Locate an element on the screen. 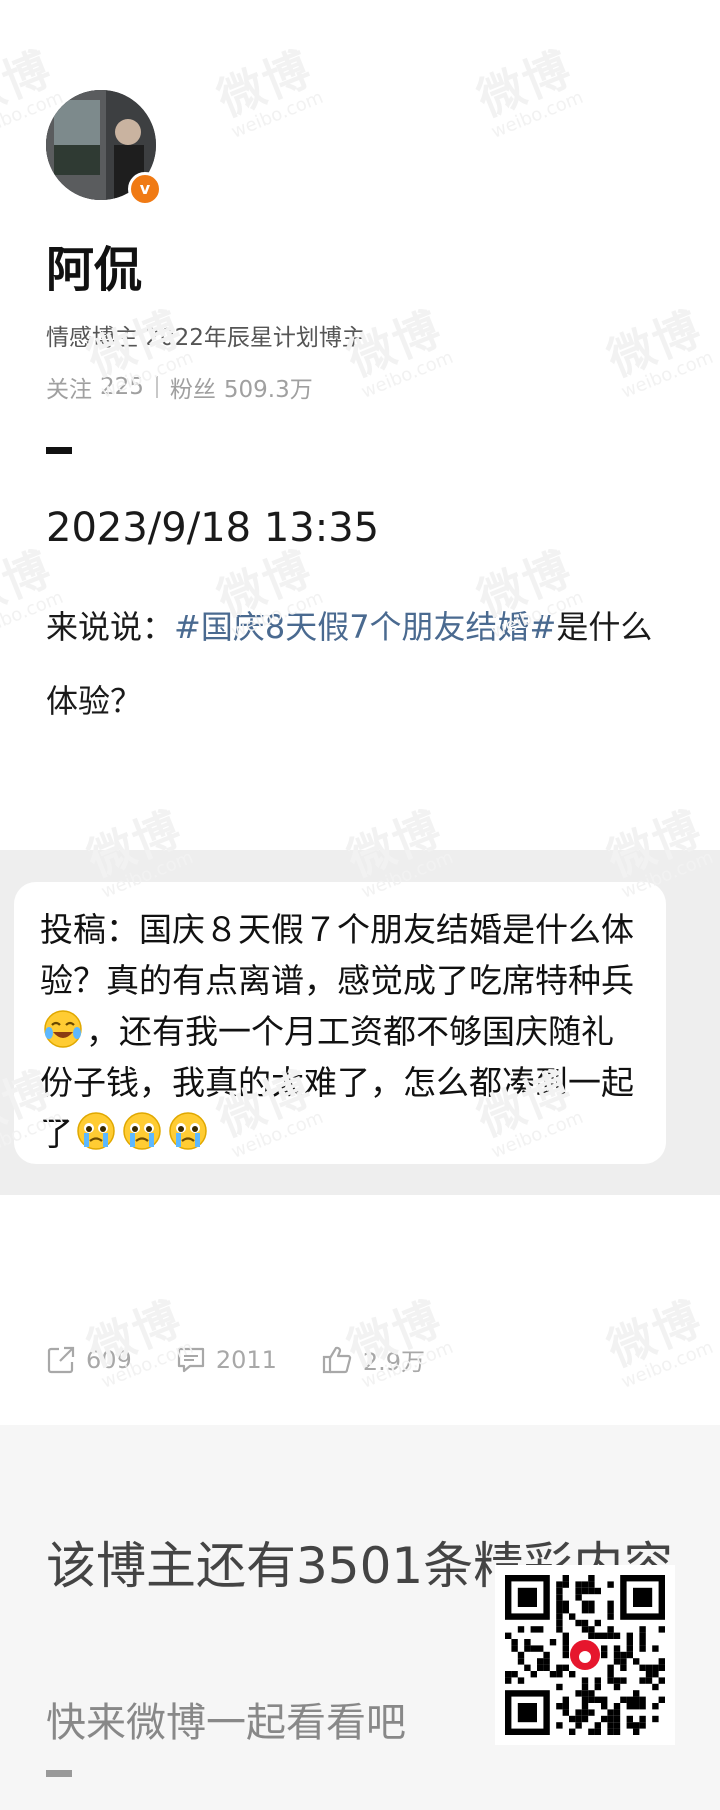 The height and width of the screenshot is (1810, 720). post-text-prefix: 来说说： is located at coordinates (110, 627).